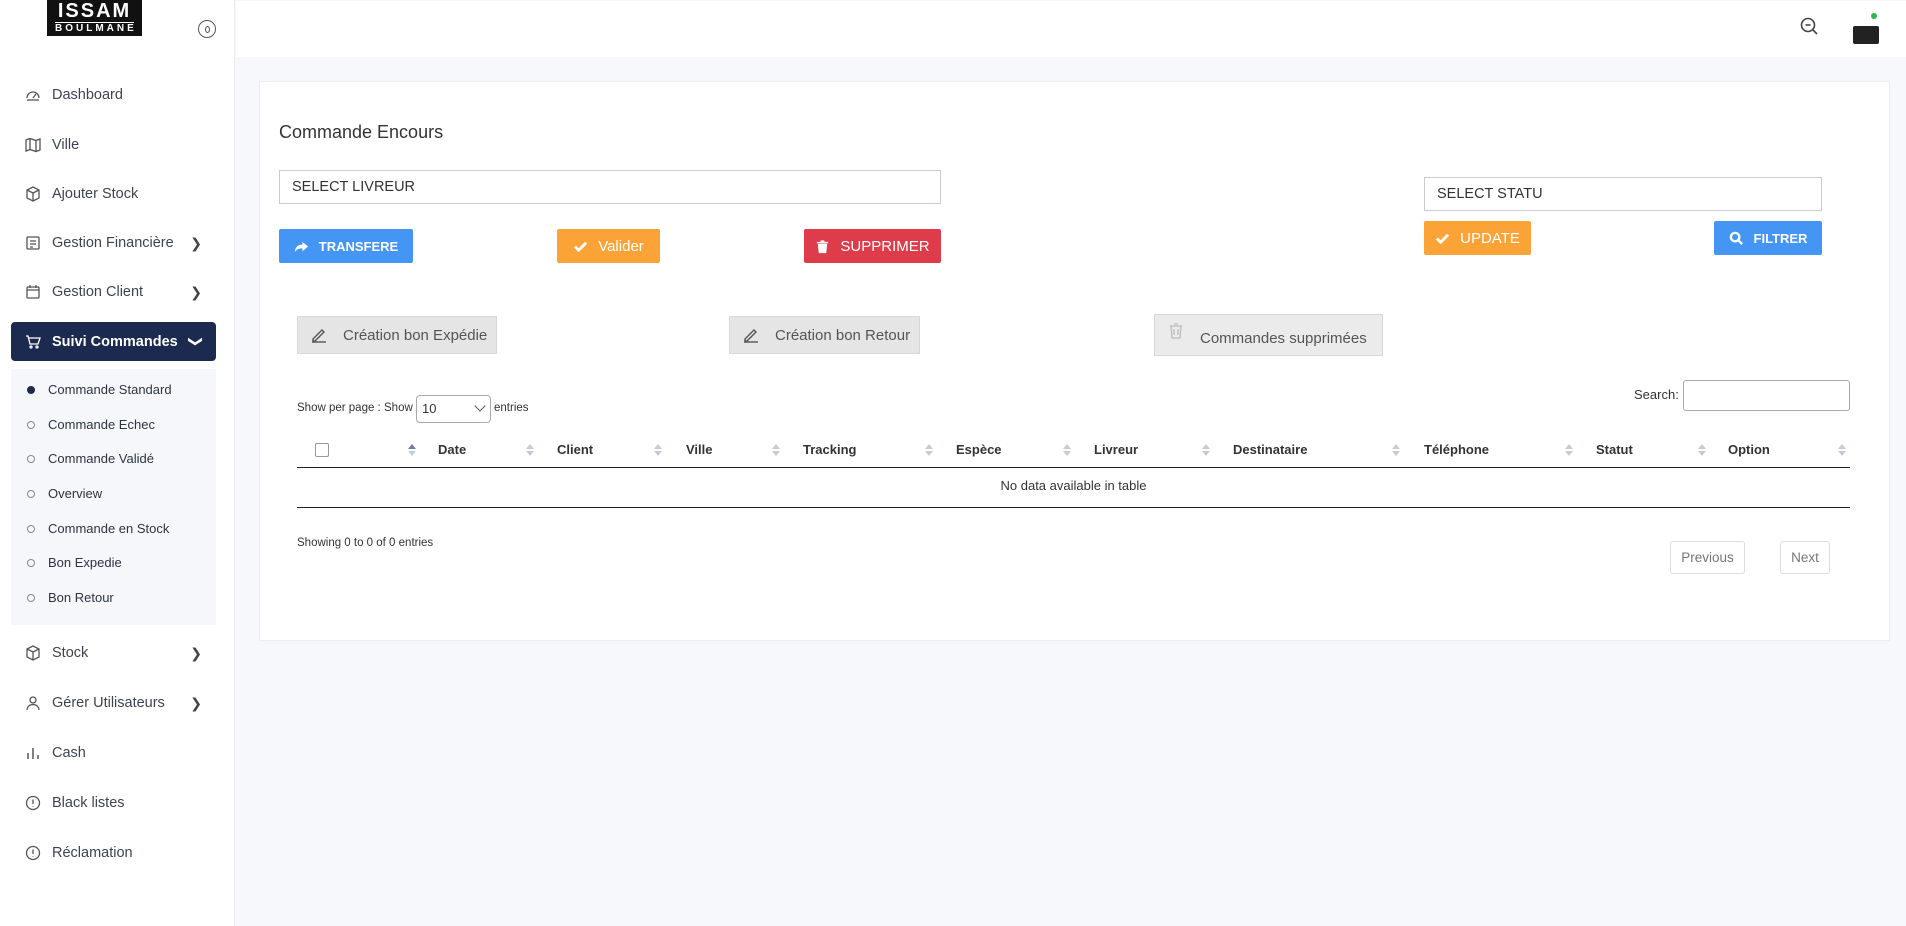  What do you see at coordinates (33, 292) in the screenshot?
I see `calendar-icon` at bounding box center [33, 292].